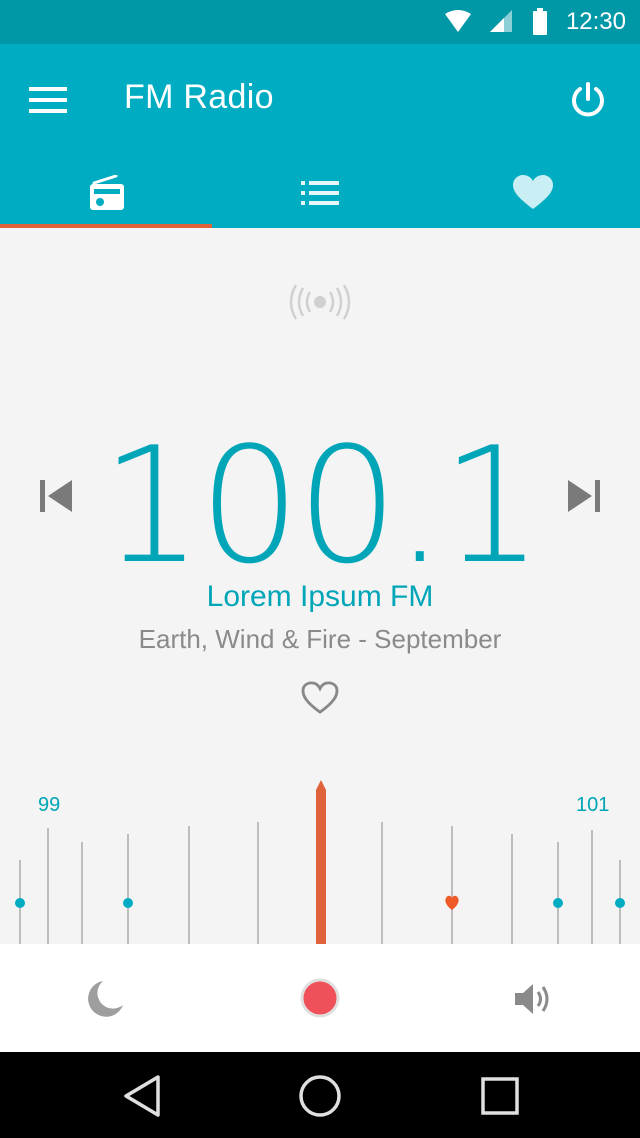 The height and width of the screenshot is (1138, 640). Describe the element at coordinates (199, 97) in the screenshot. I see `app-title: FM Radio` at that location.